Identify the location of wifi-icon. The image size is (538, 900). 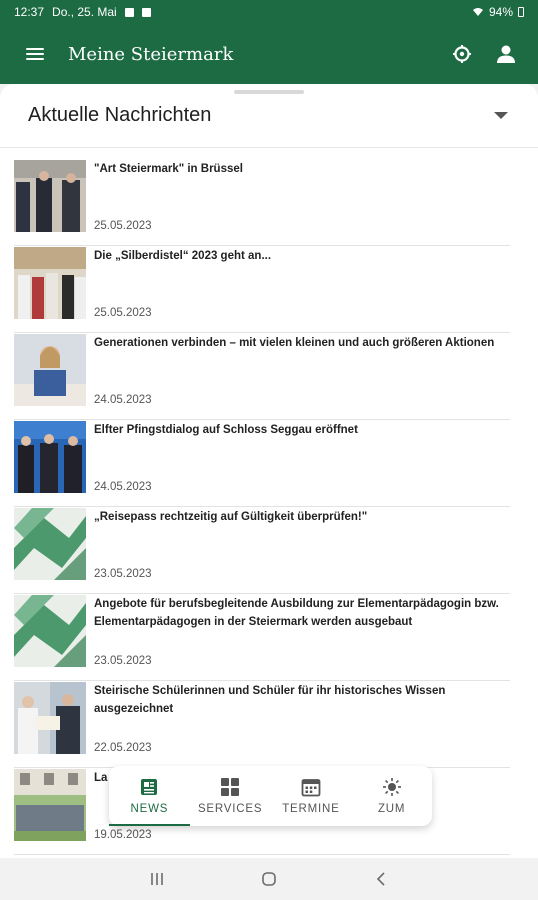
(477, 12).